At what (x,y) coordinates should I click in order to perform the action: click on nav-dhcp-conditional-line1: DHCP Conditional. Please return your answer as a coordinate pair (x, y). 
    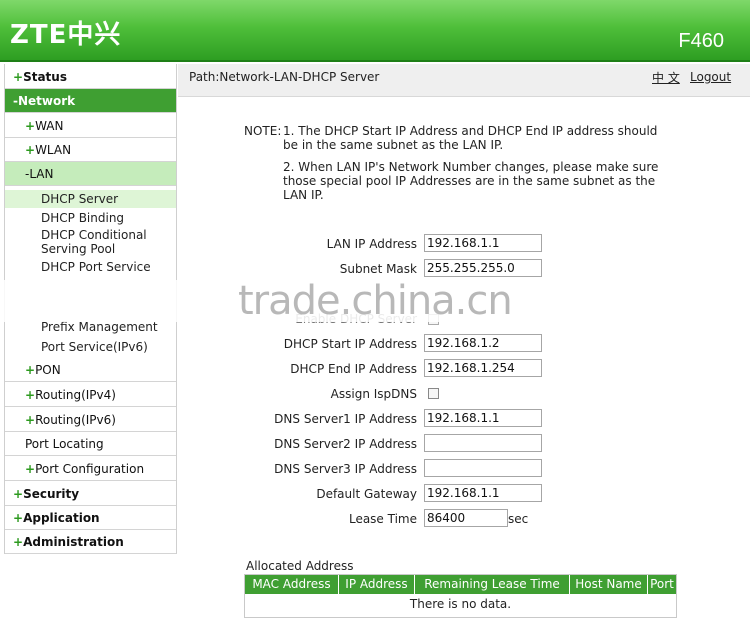
    Looking at the image, I should click on (90, 235).